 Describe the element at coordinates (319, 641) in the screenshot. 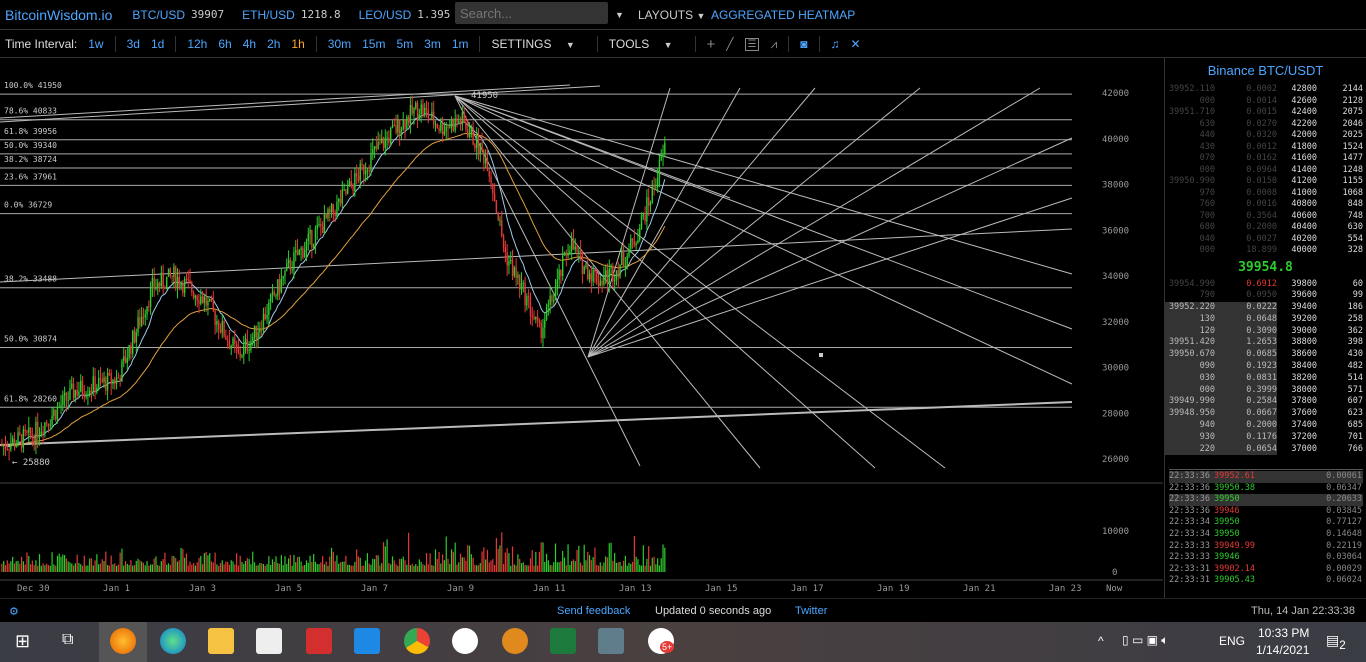

I see `gift-icon` at that location.